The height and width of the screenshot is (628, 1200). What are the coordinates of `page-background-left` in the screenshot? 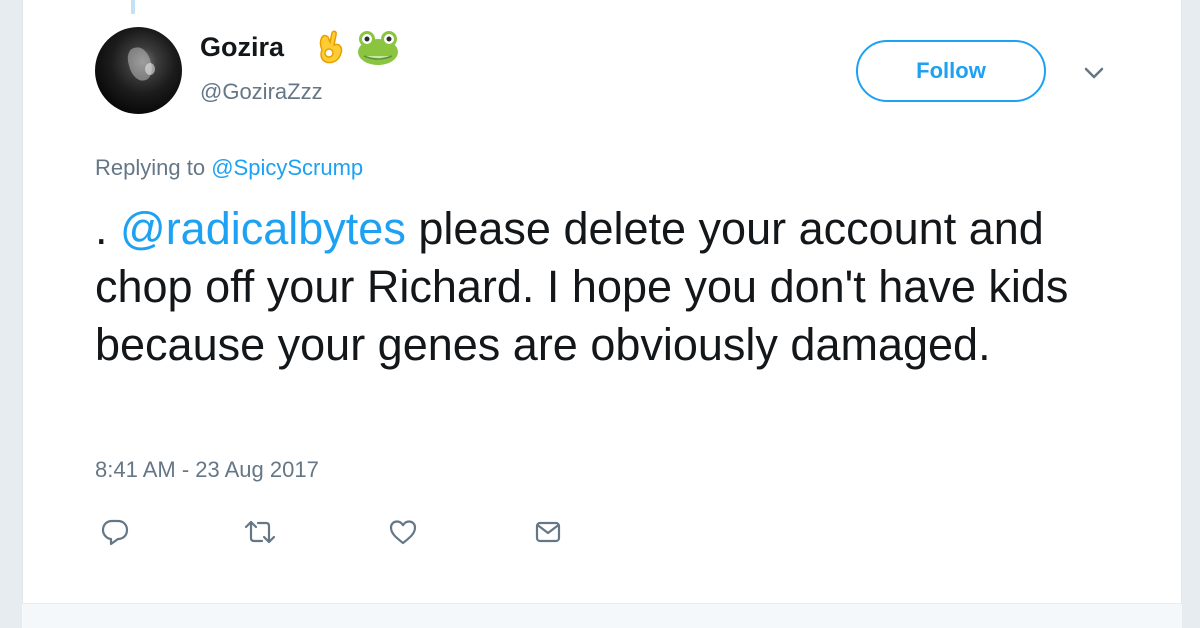 It's located at (11, 314).